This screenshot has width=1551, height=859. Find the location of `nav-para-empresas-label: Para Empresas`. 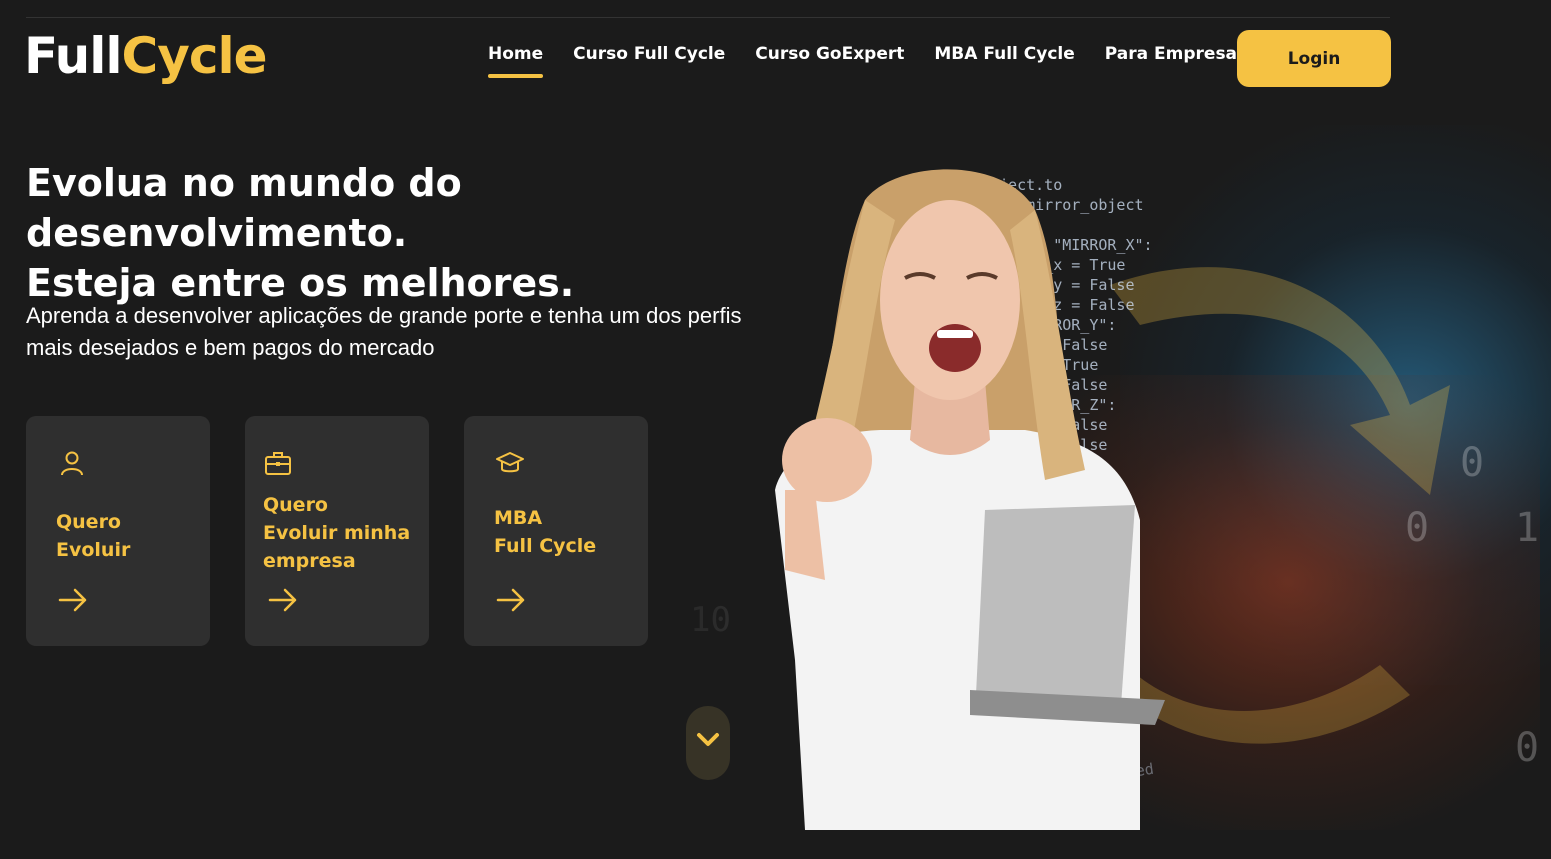

nav-para-empresas-label: Para Empresas is located at coordinates (1176, 54).